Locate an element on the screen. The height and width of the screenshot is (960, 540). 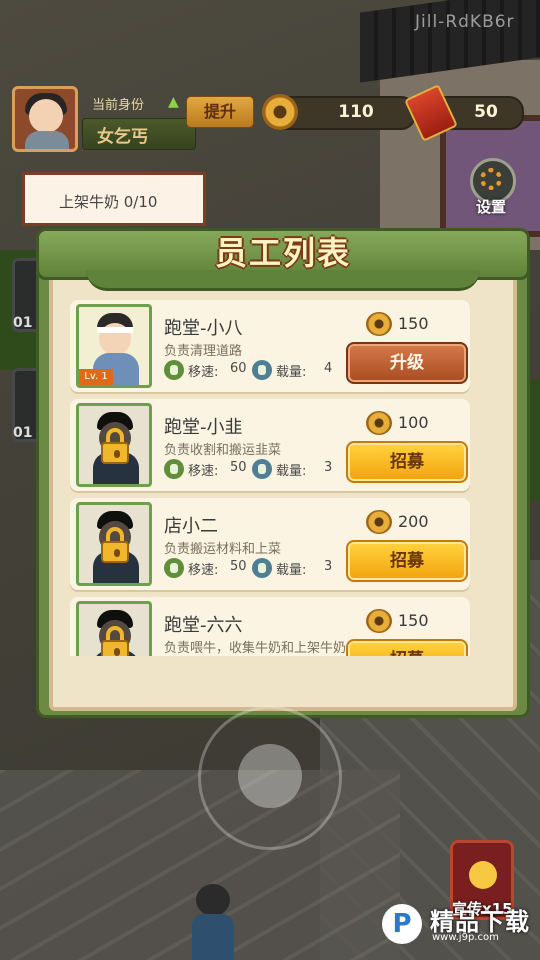
avatar is located at coordinates (45, 119).